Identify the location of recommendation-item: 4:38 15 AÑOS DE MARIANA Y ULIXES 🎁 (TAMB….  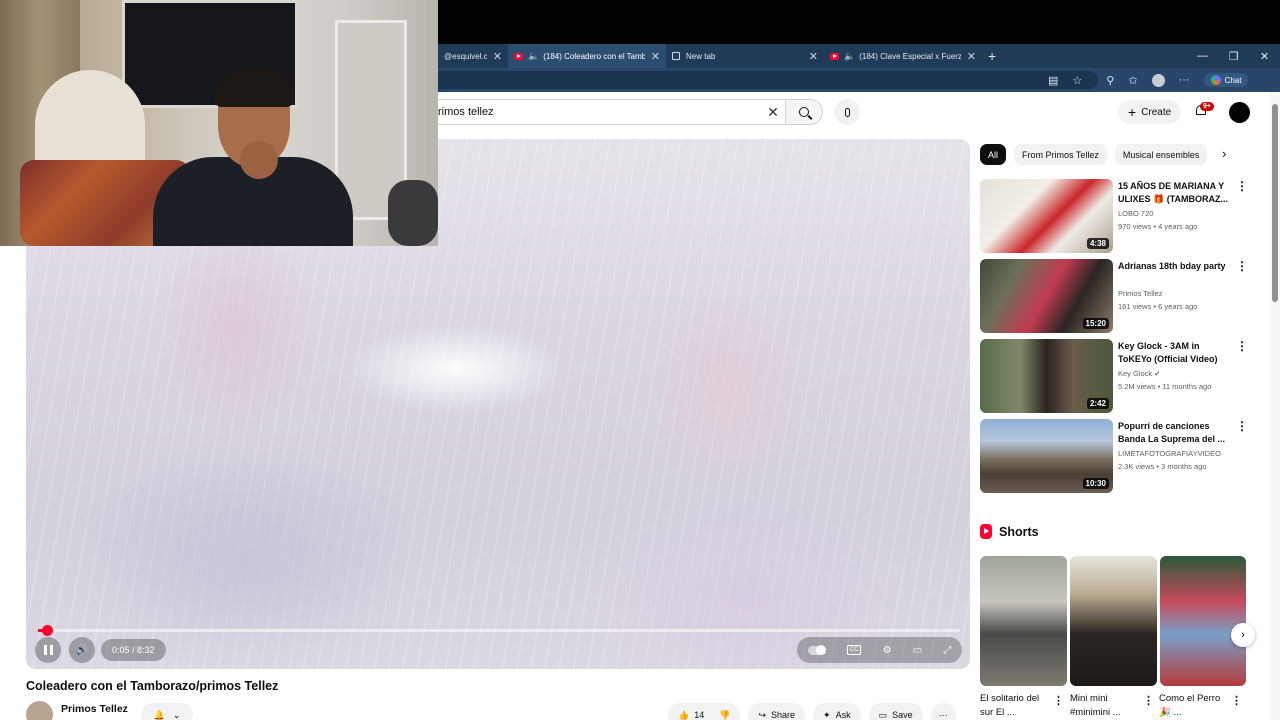
(1114, 216).